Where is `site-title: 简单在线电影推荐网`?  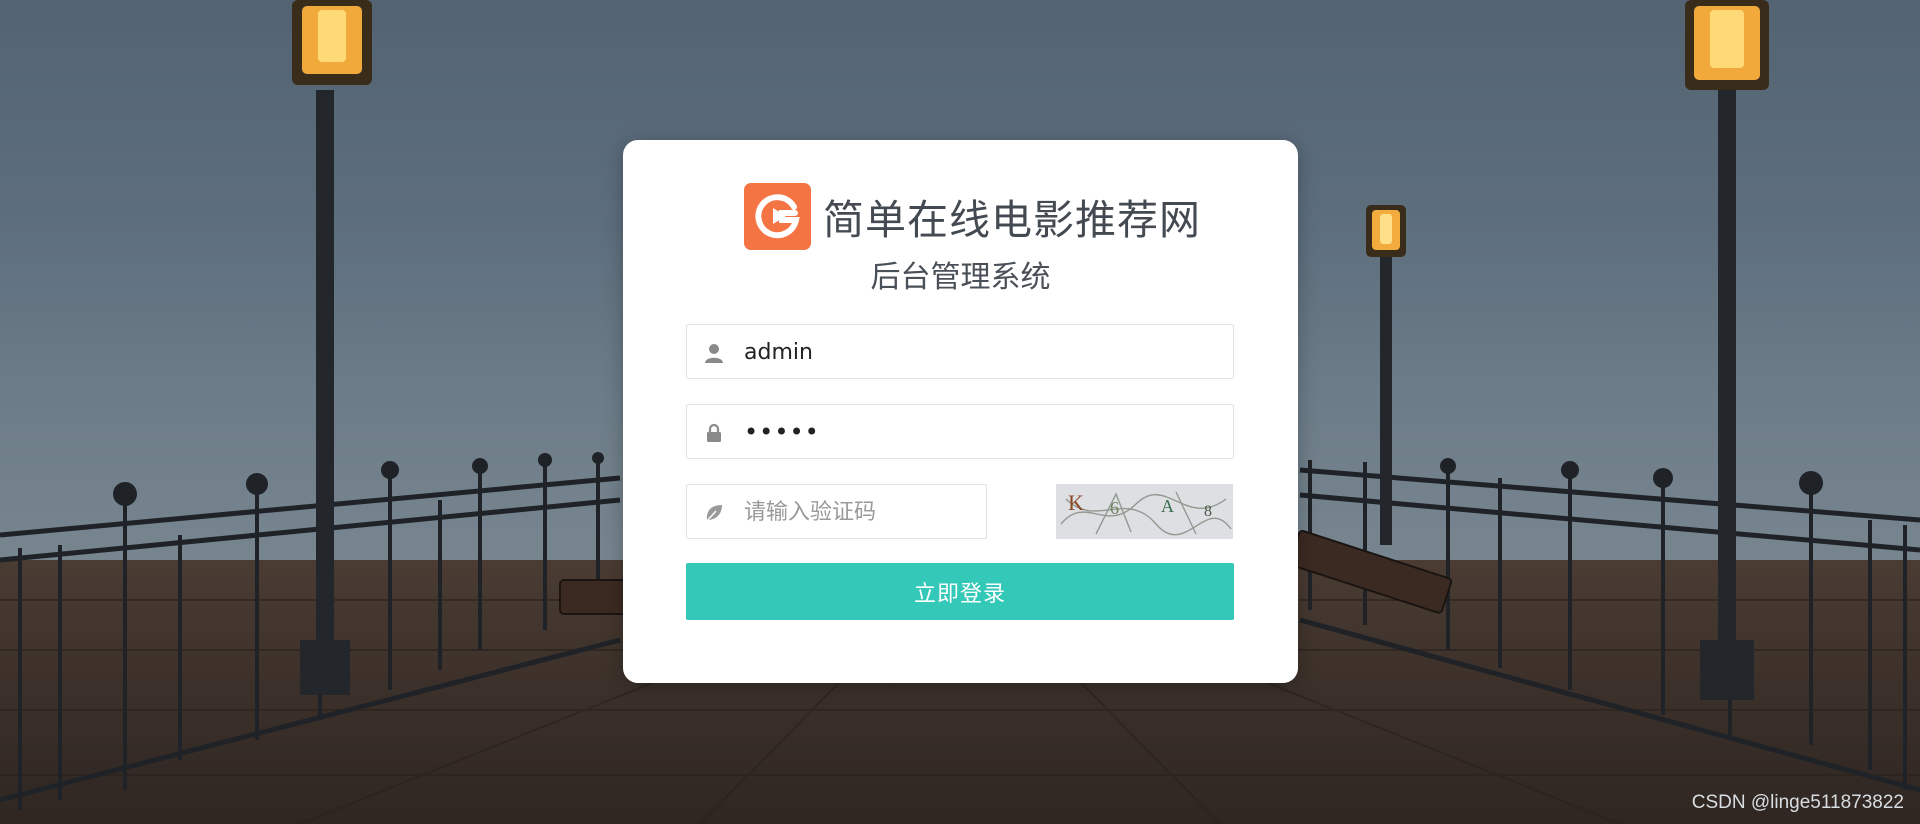
site-title: 简单在线电影推荐网 is located at coordinates (1012, 220).